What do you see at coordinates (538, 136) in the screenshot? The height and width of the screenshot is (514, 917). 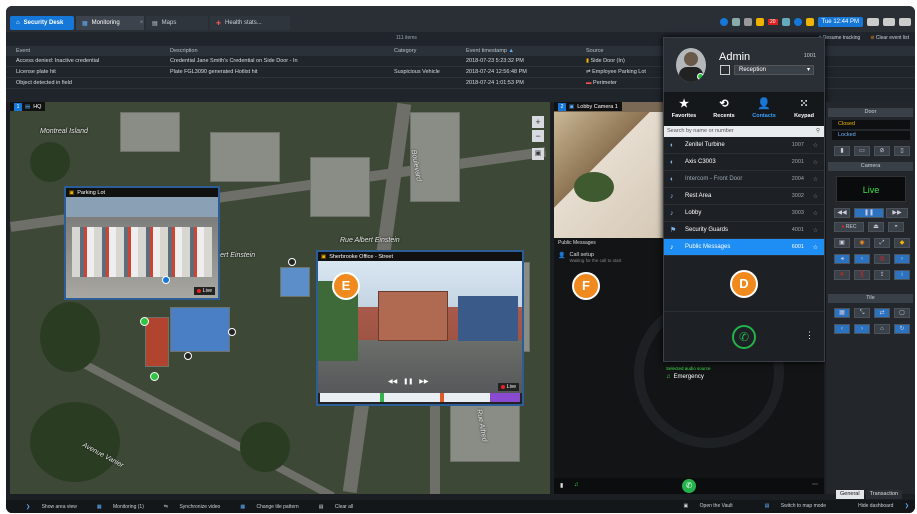 I see `zoom-out-icon: −` at bounding box center [538, 136].